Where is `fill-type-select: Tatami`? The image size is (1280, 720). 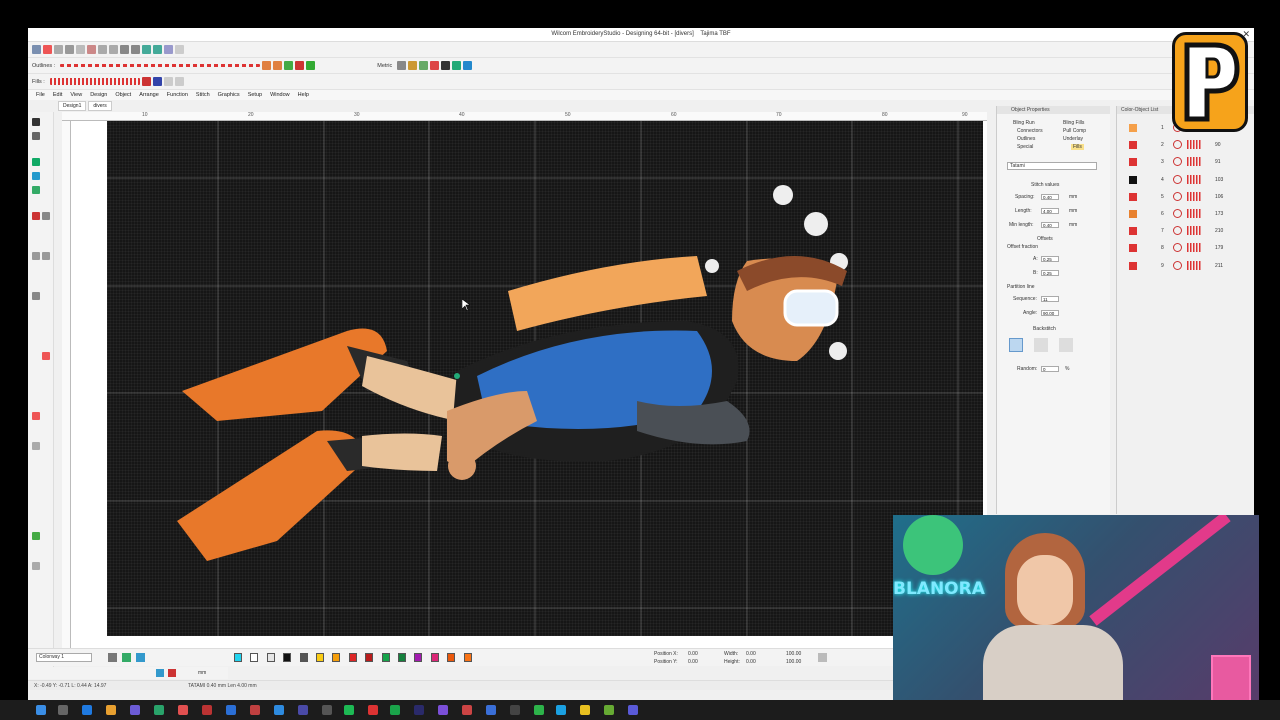
fill-type-select: Tatami is located at coordinates (1052, 166).